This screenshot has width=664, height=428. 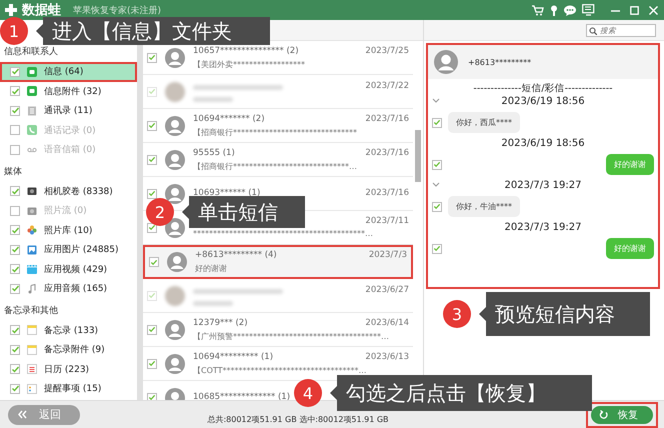 I want to click on item-label: 信息 (64), so click(x=64, y=72).